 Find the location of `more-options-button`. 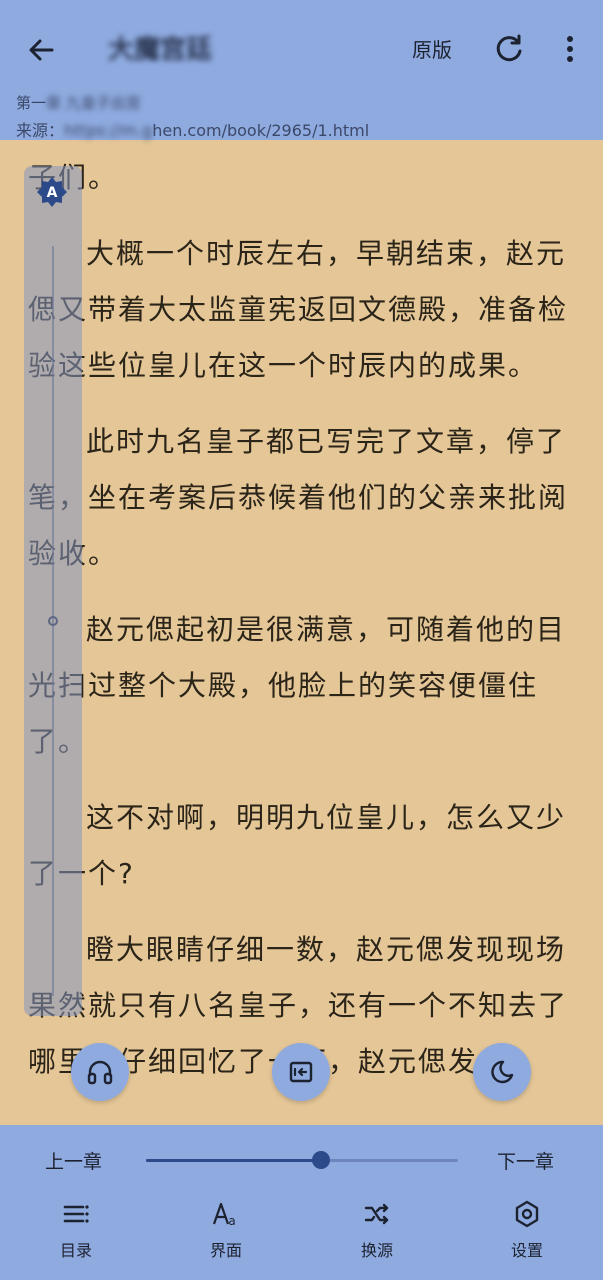

more-options-button is located at coordinates (570, 49).